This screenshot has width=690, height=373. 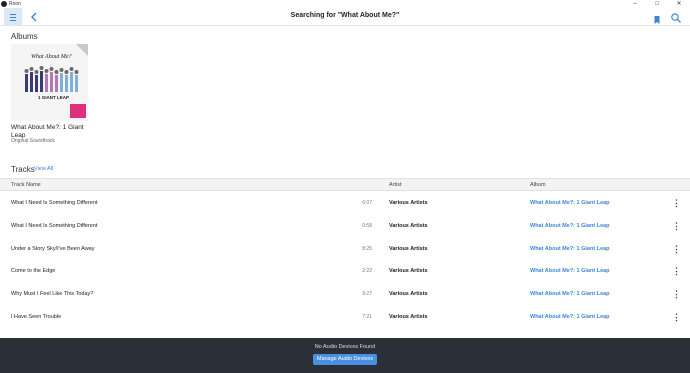 I want to click on album-cover: What About Me? 1 GIANT LEAP, so click(x=49, y=82).